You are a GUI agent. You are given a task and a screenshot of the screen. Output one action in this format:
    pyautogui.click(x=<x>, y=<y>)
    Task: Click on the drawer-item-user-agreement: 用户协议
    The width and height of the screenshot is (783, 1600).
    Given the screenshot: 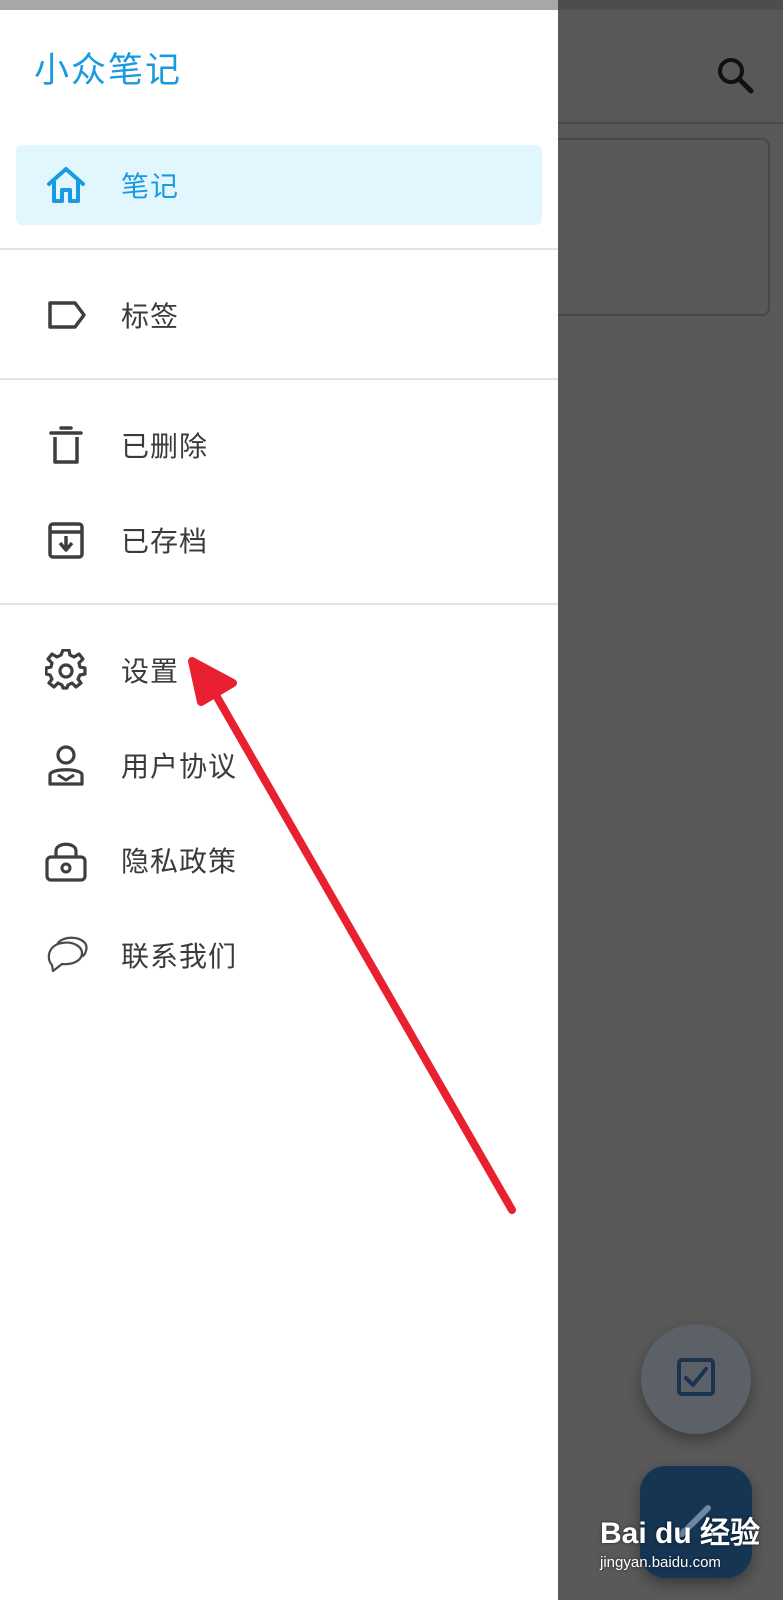 What is the action you would take?
    pyautogui.click(x=279, y=765)
    